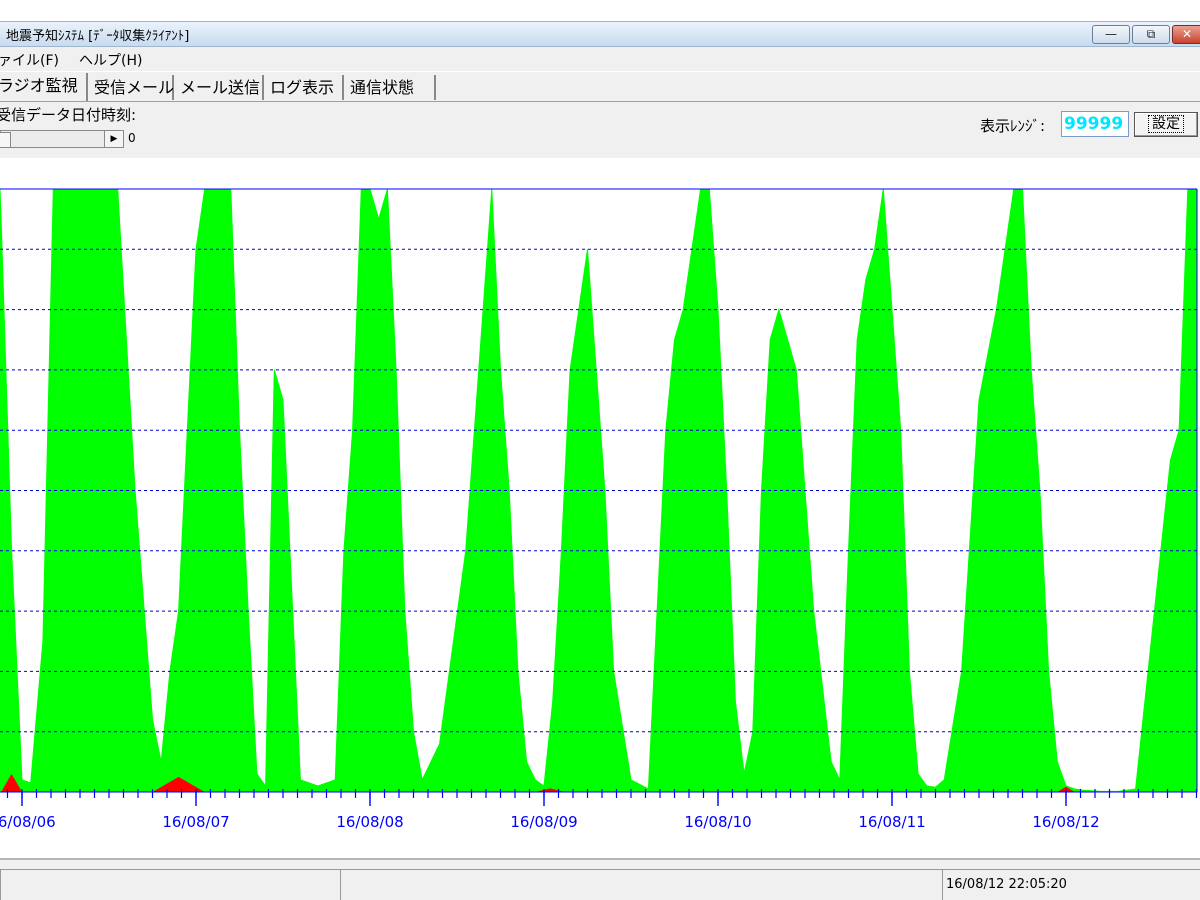 The width and height of the screenshot is (1200, 900). What do you see at coordinates (195, 822) in the screenshot?
I see `x-tick-label-1: 16/08/07` at bounding box center [195, 822].